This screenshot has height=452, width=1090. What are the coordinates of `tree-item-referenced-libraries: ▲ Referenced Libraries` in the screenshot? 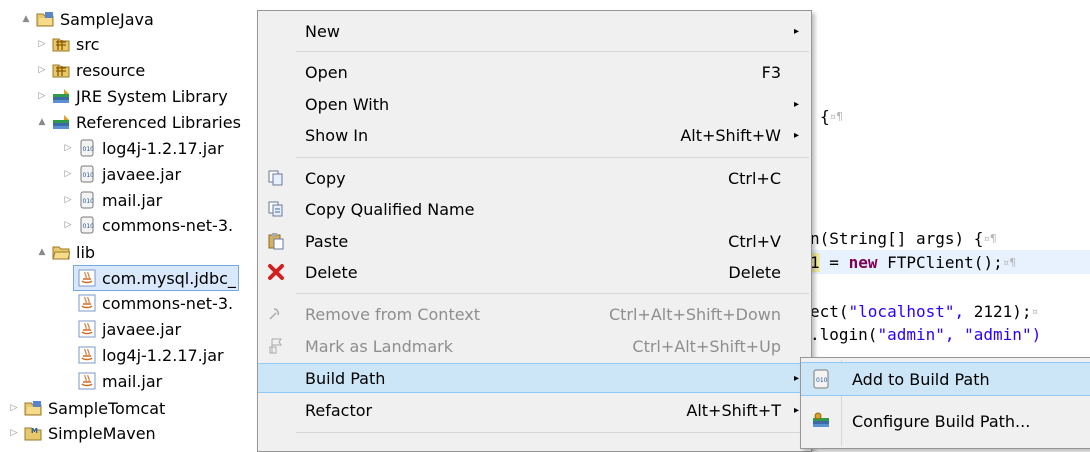 It's located at (137, 122).